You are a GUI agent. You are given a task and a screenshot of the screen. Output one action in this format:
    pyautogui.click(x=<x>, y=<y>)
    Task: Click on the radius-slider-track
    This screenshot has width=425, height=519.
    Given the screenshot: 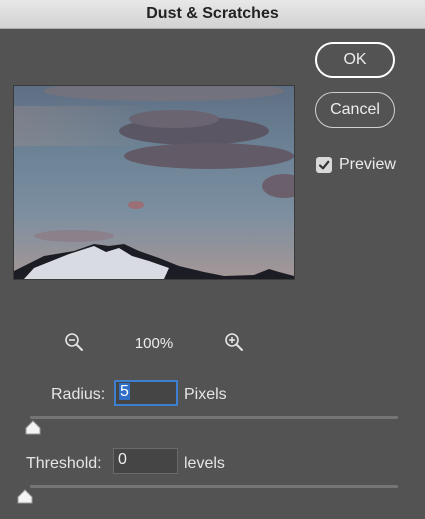 What is the action you would take?
    pyautogui.click(x=214, y=417)
    